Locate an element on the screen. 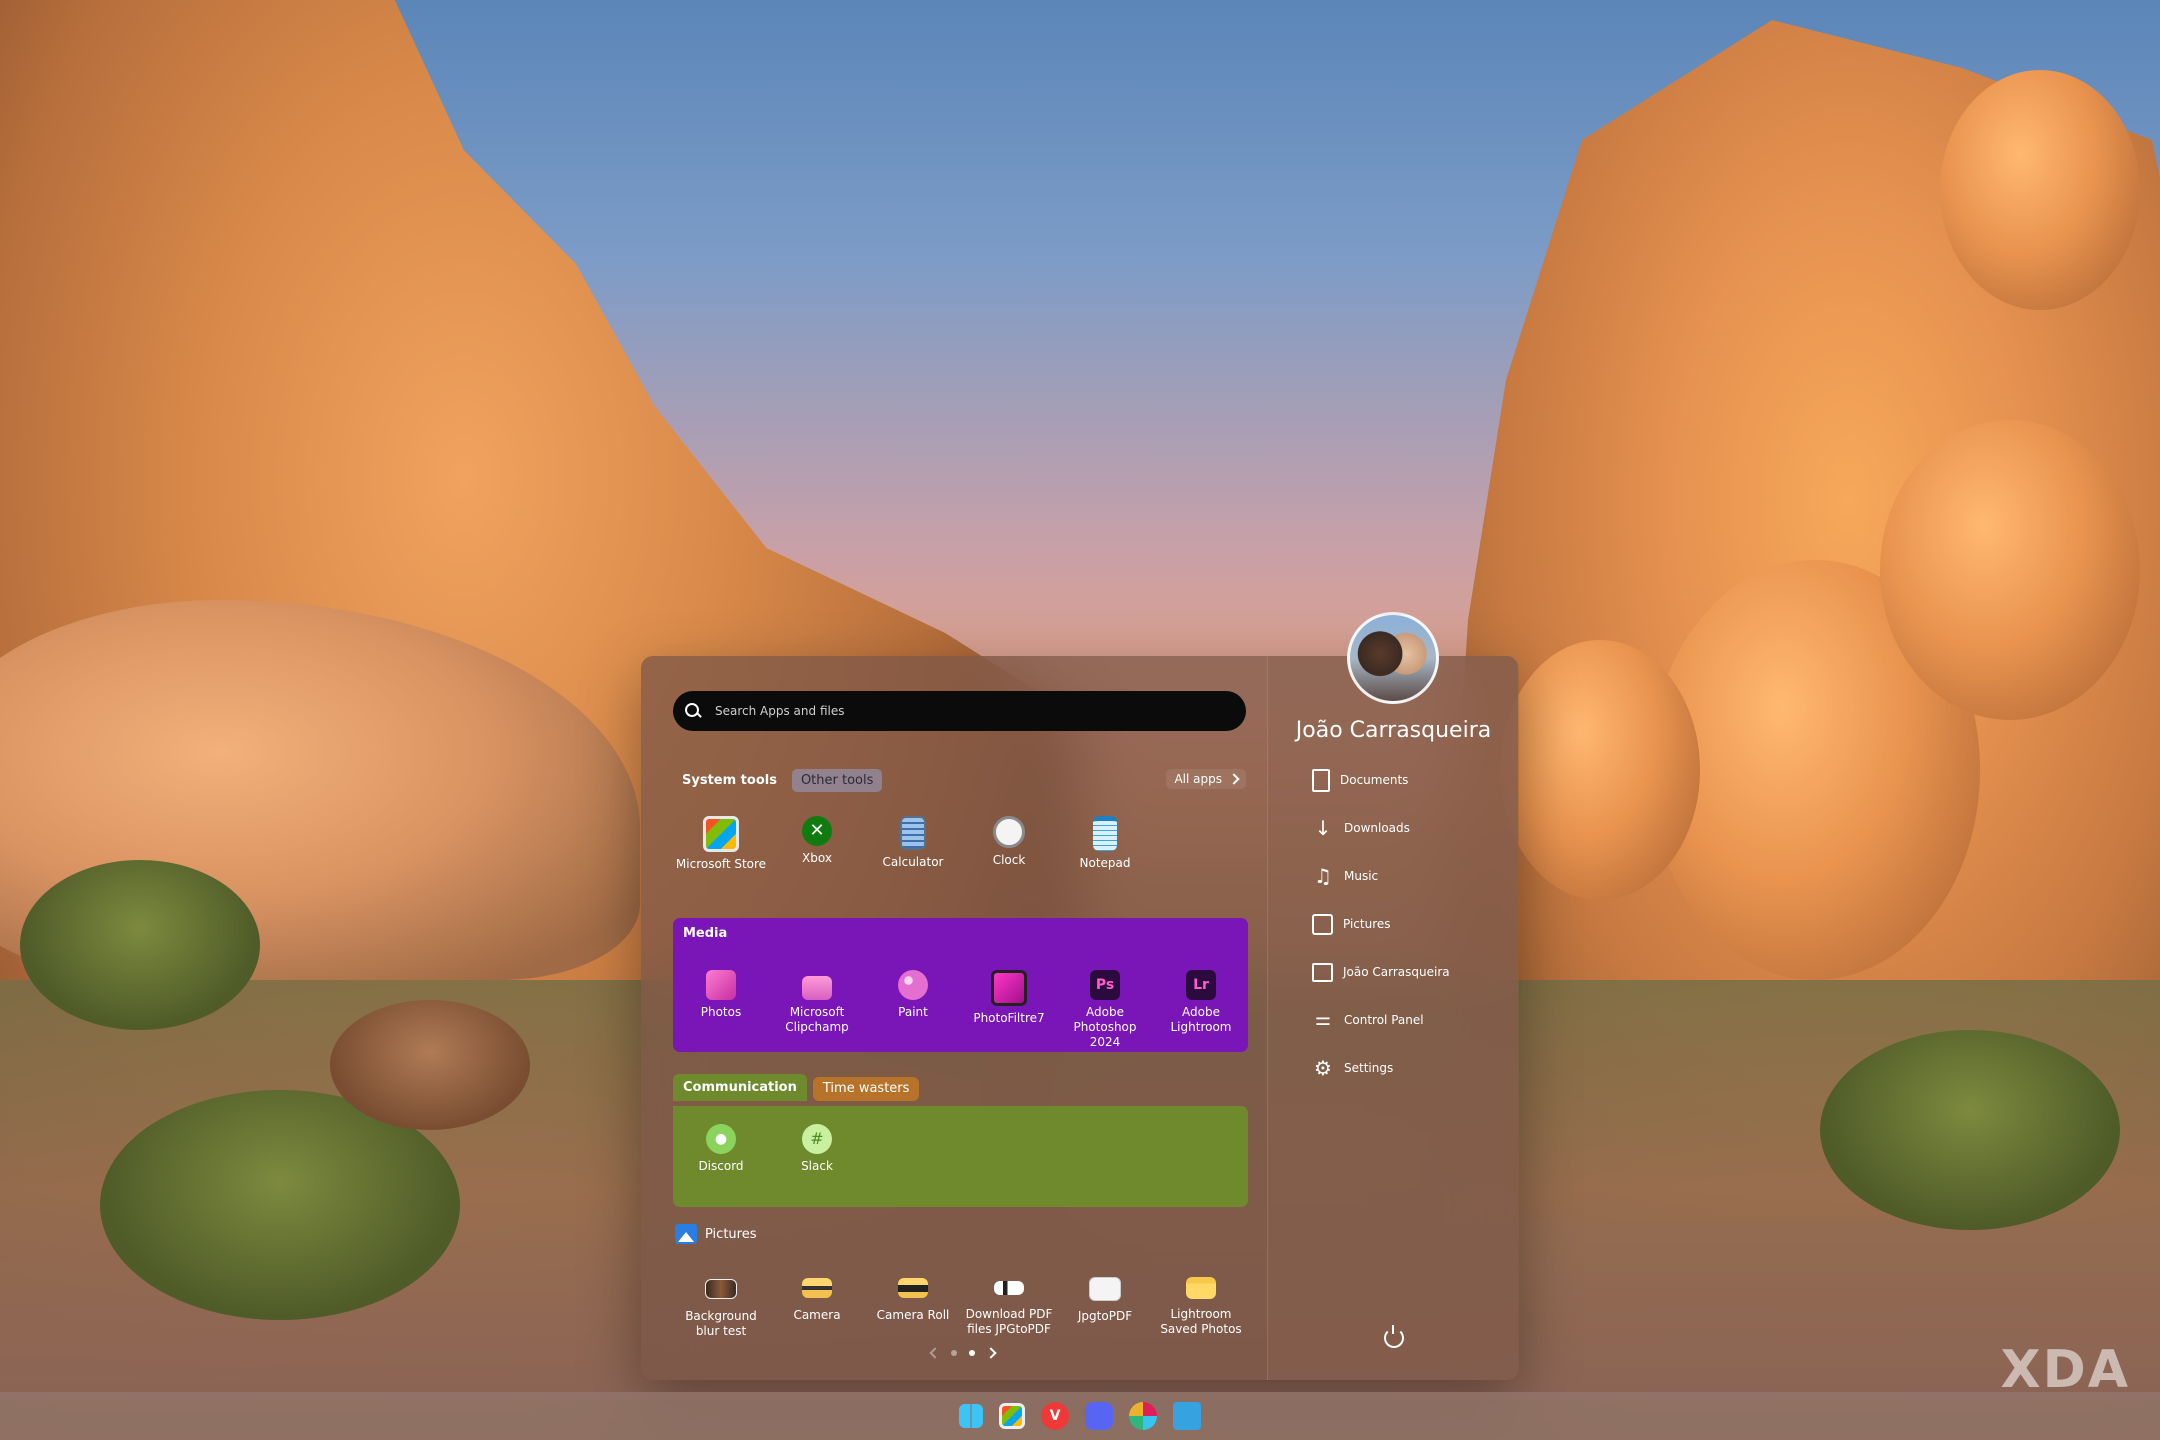 The image size is (2160, 1440). folder-icon is located at coordinates (817, 1288).